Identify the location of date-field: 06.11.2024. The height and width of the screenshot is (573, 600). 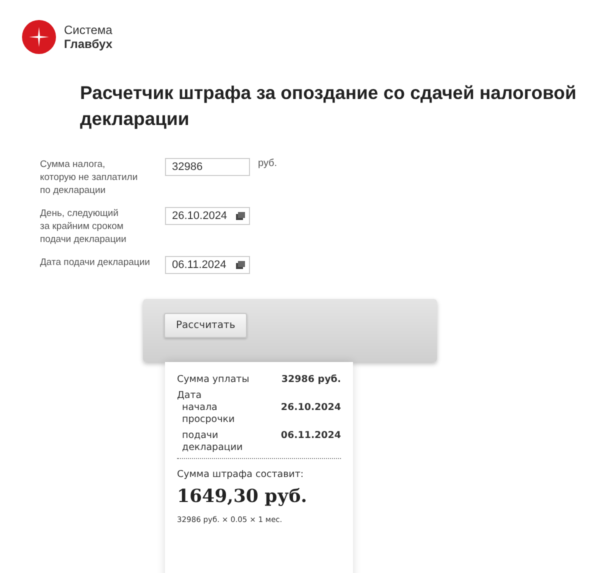
(207, 265).